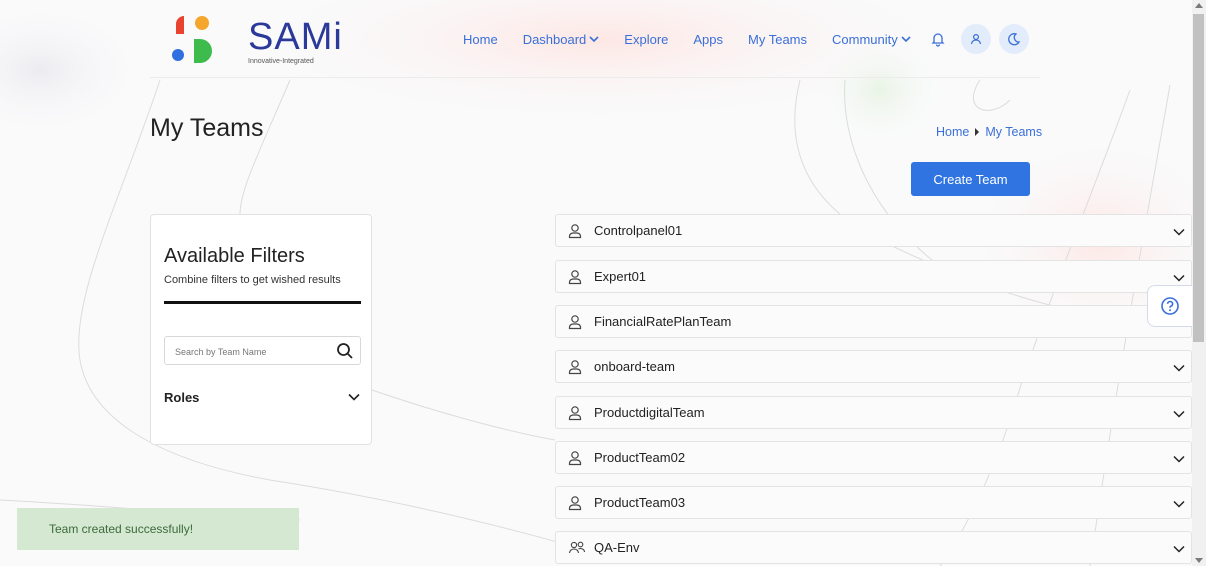 The image size is (1206, 566). I want to click on filters-title: Available Filters, so click(234, 256).